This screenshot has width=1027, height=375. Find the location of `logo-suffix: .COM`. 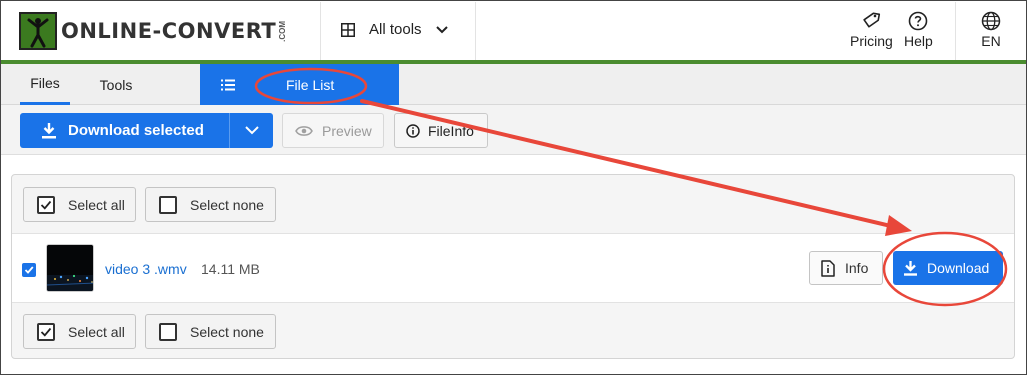

logo-suffix: .COM is located at coordinates (283, 31).